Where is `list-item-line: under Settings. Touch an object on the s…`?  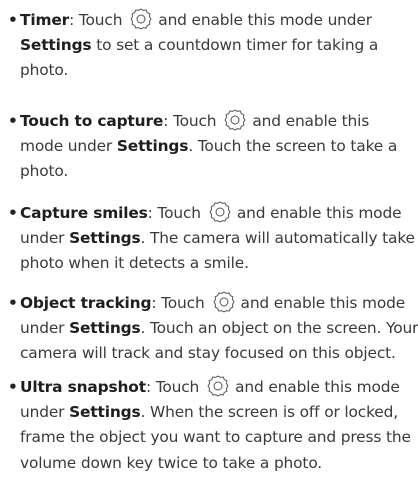
list-item-line: under Settings. Touch an object on the s… is located at coordinates (213, 329).